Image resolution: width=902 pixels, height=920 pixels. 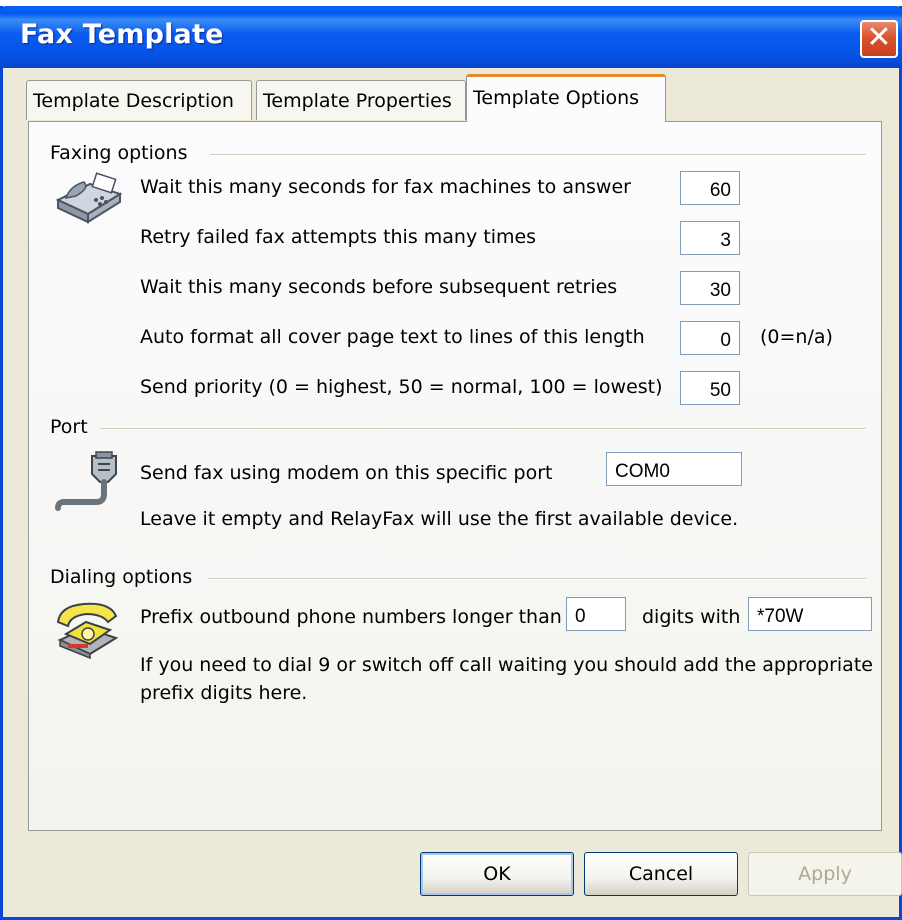 I want to click on dialing-options-title: Dialing options, so click(x=121, y=577).